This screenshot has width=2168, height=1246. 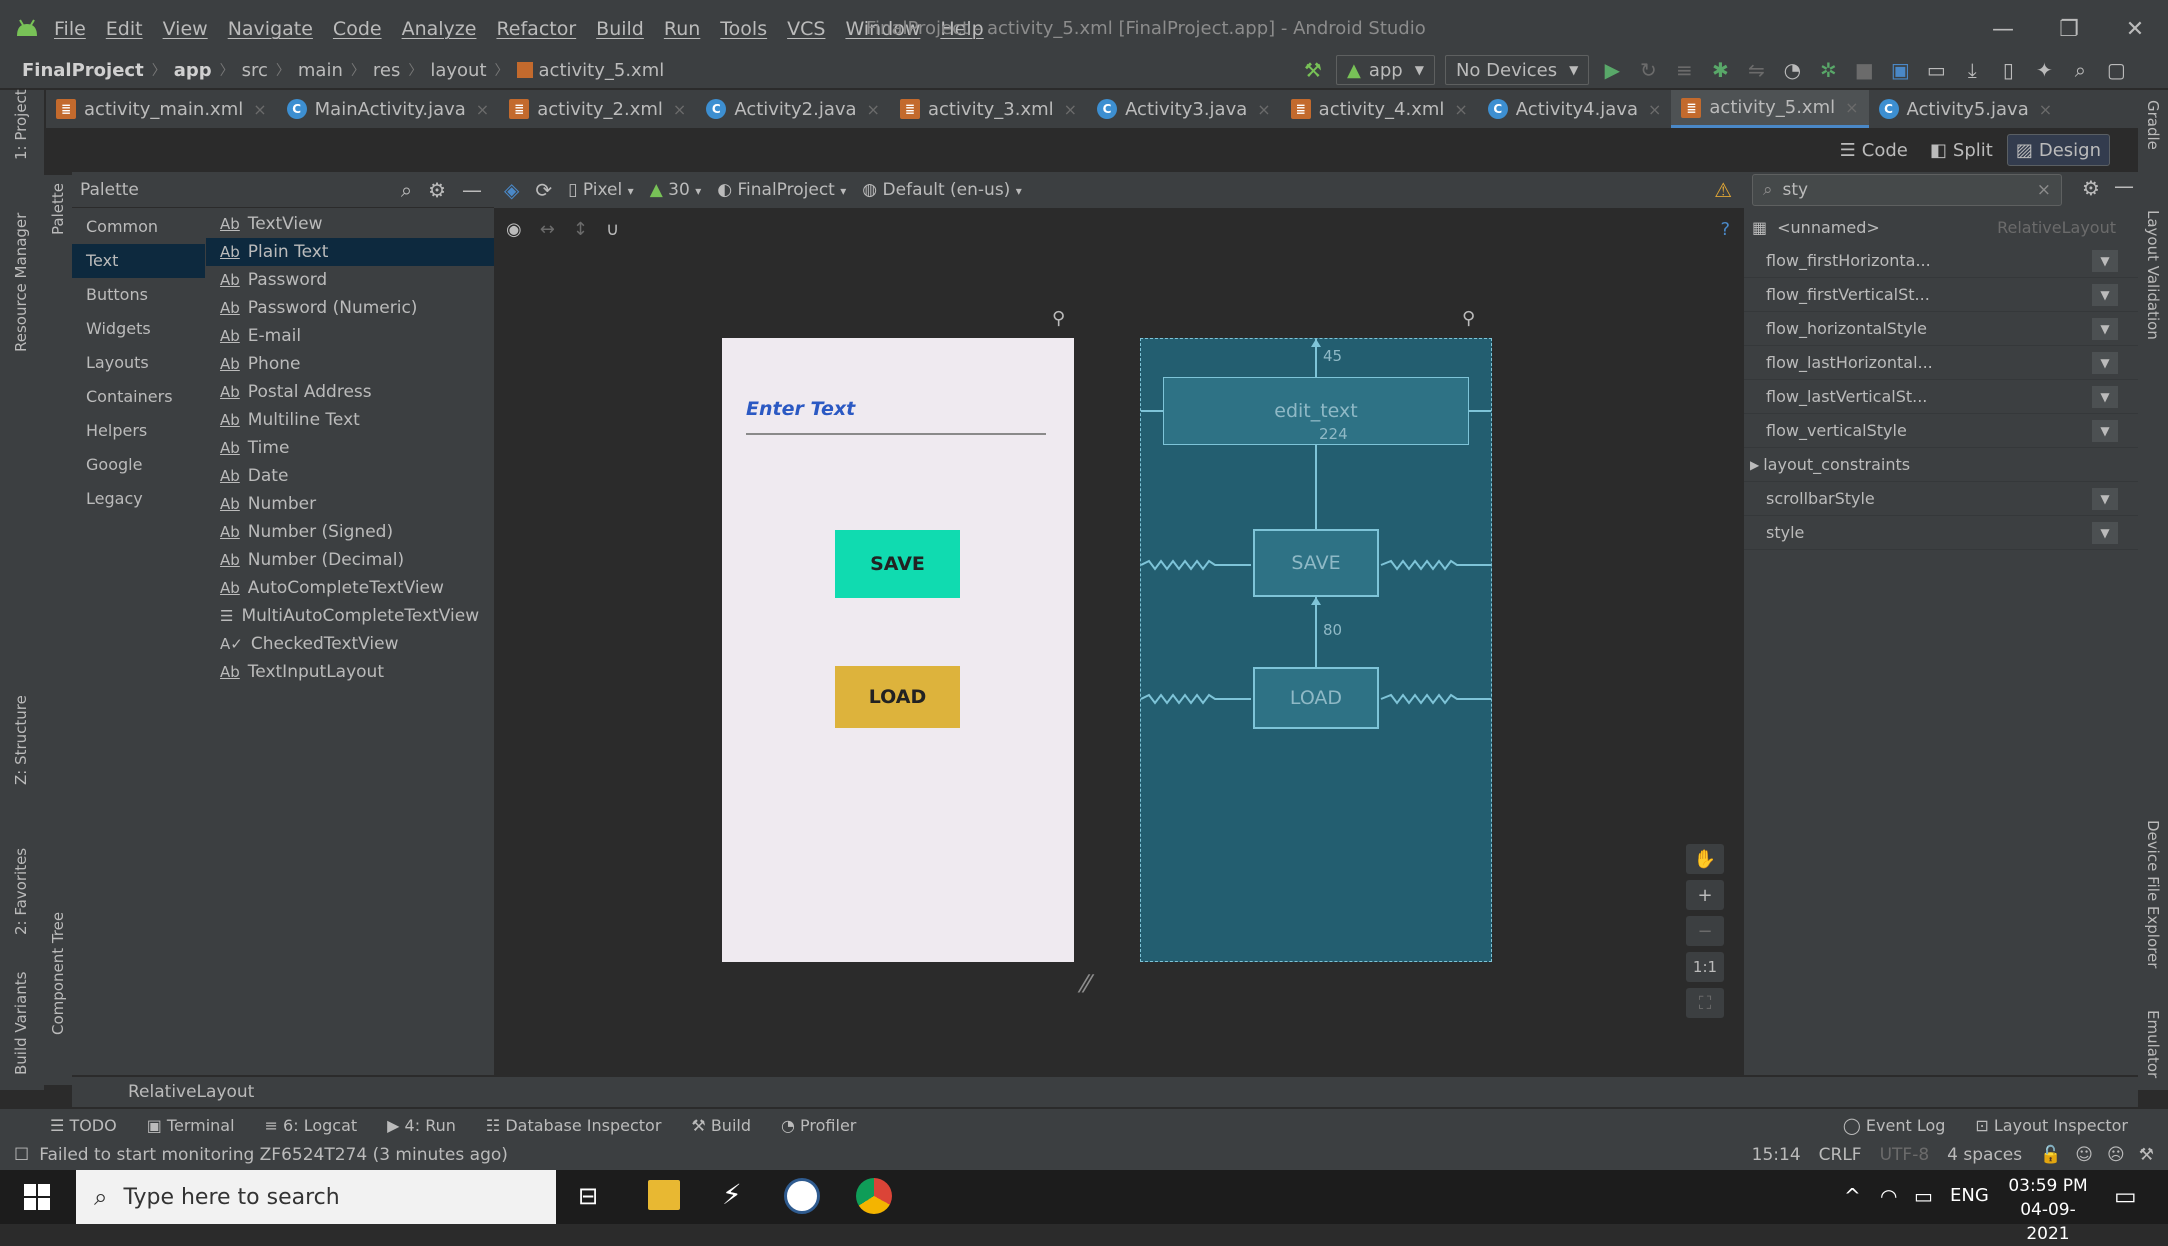 I want to click on run-icon: ▶, so click(x=1612, y=70).